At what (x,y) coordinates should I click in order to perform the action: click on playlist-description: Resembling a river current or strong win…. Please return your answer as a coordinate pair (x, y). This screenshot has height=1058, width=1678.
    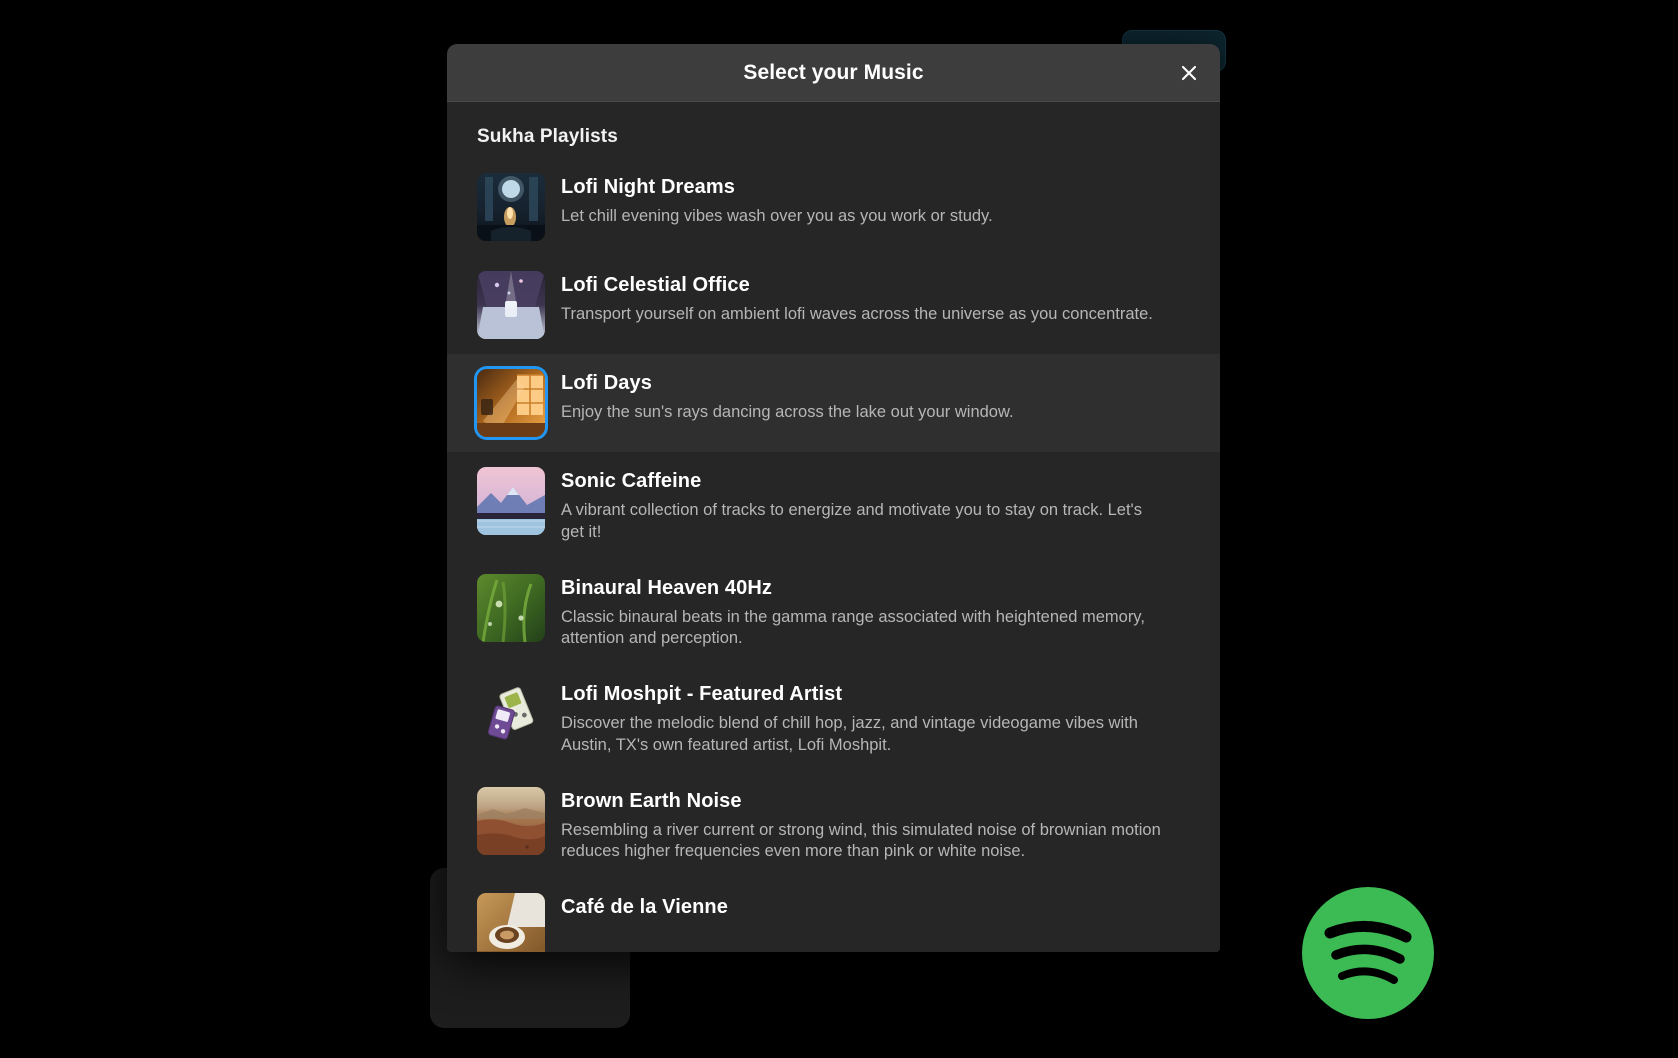
    Looking at the image, I should click on (861, 840).